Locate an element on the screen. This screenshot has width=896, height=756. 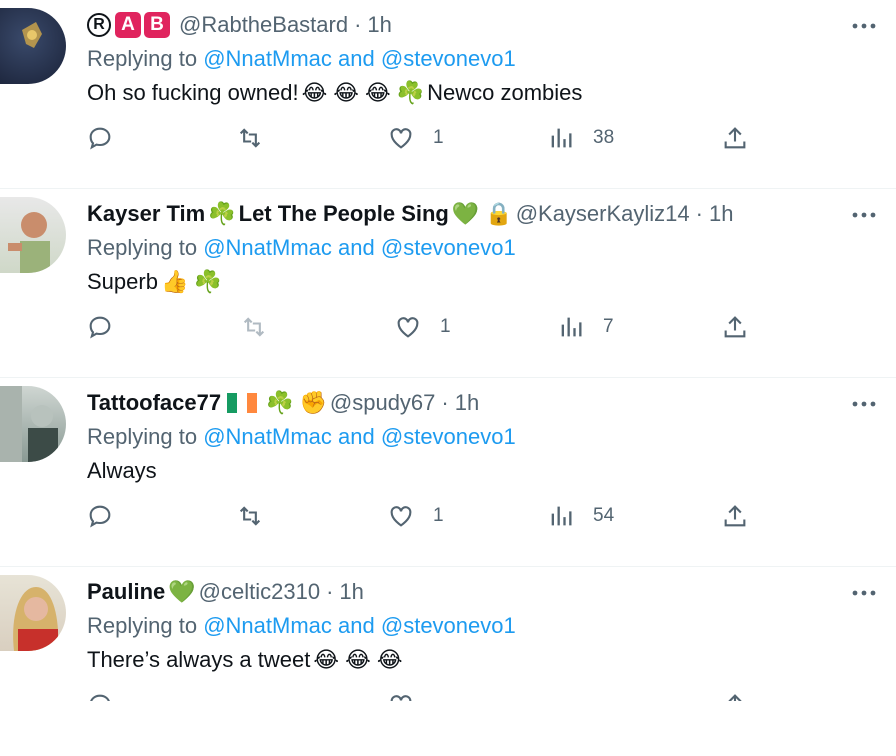
tweet-actions: 1 54 is located at coordinates (448, 516).